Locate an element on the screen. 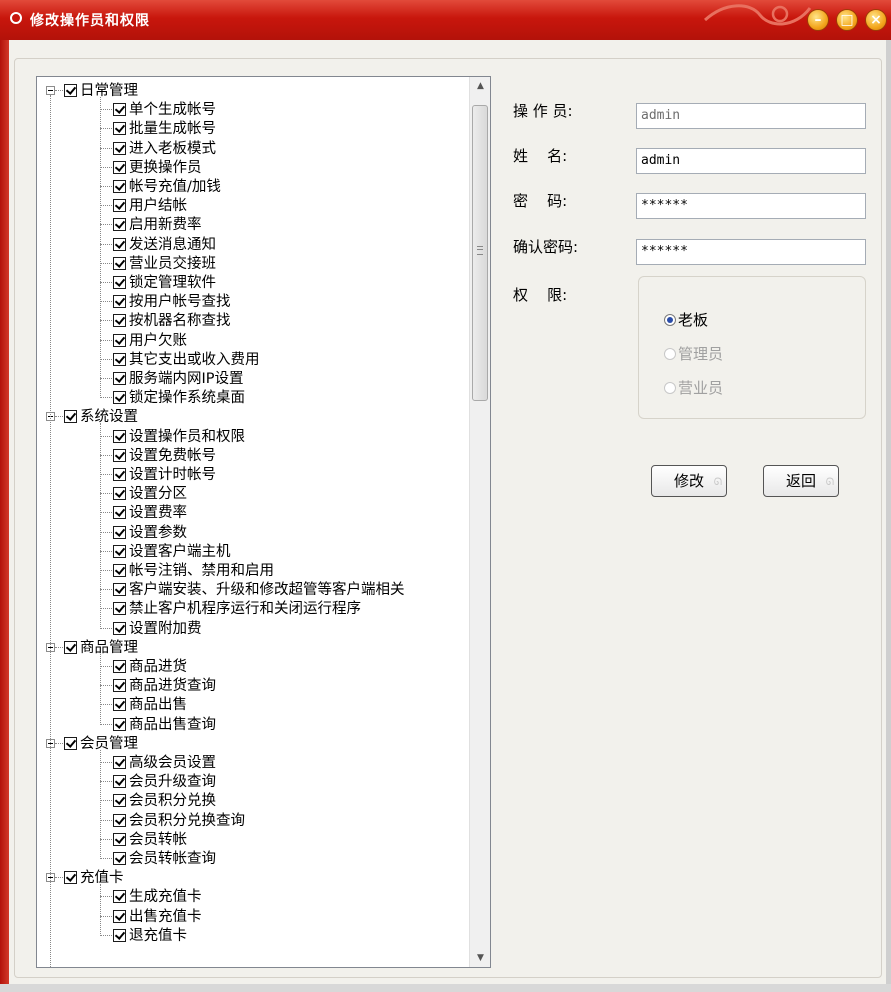 This screenshot has height=992, width=891. tree-item-row: 设置客户端主机 is located at coordinates (172, 552).